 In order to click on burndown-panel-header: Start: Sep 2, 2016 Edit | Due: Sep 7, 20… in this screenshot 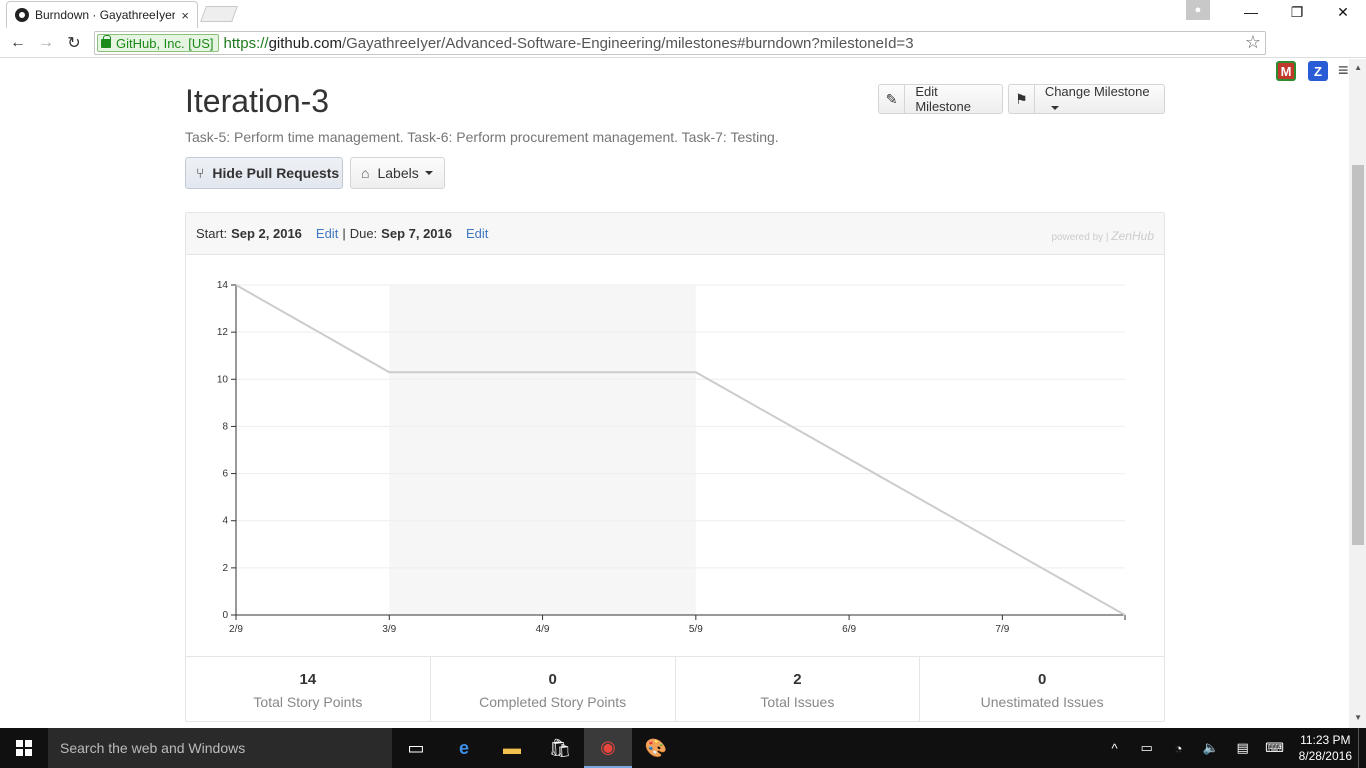, I will do `click(675, 234)`.